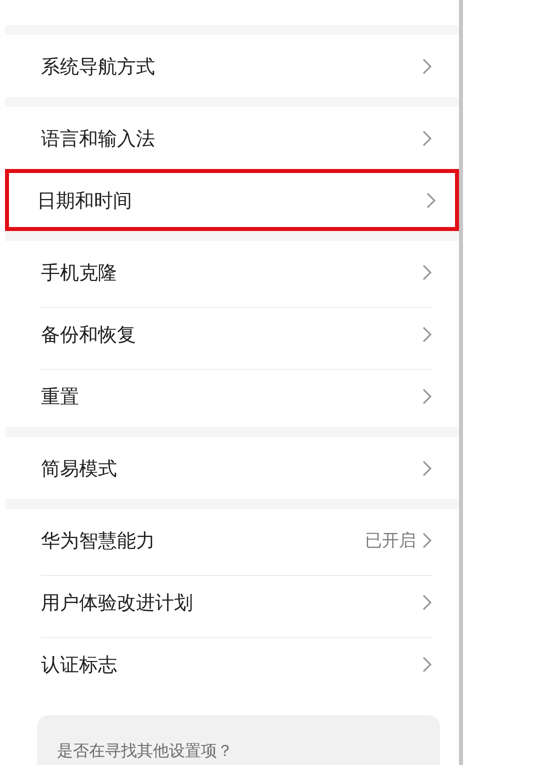  Describe the element at coordinates (232, 334) in the screenshot. I see `settings-item: 备份和恢复` at that location.